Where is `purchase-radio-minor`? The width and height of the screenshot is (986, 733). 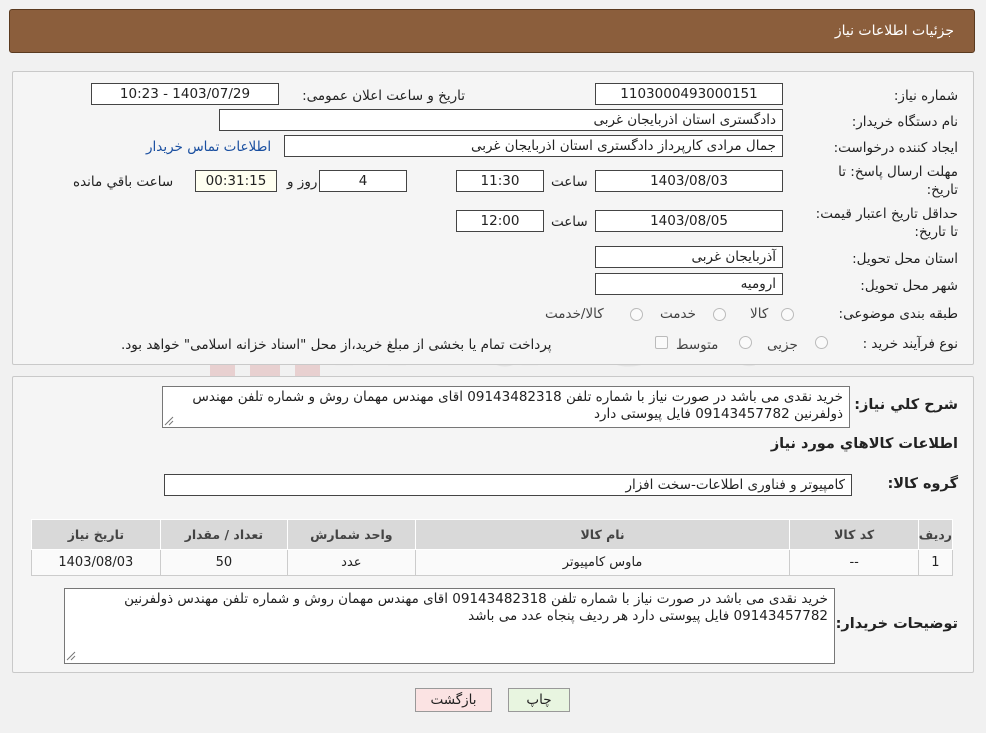
purchase-radio-minor is located at coordinates (821, 342).